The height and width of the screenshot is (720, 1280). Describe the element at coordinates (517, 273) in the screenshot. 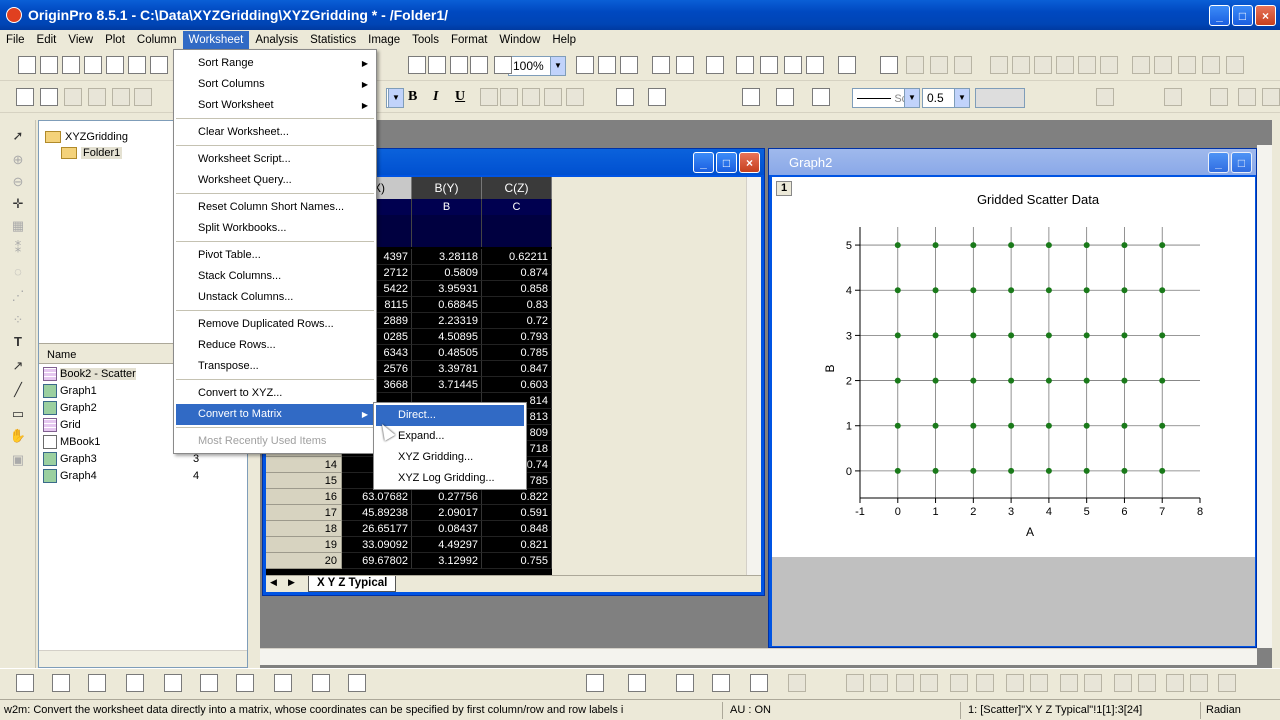

I see `table-cell: 0.874` at that location.